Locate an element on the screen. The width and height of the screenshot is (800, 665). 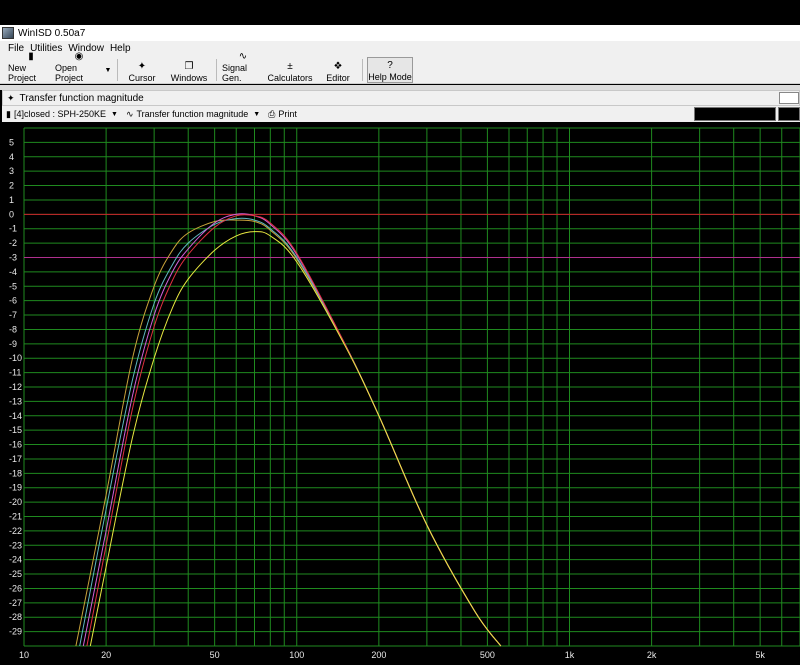
windows-button: ❐ Windows is located at coordinates (189, 70).